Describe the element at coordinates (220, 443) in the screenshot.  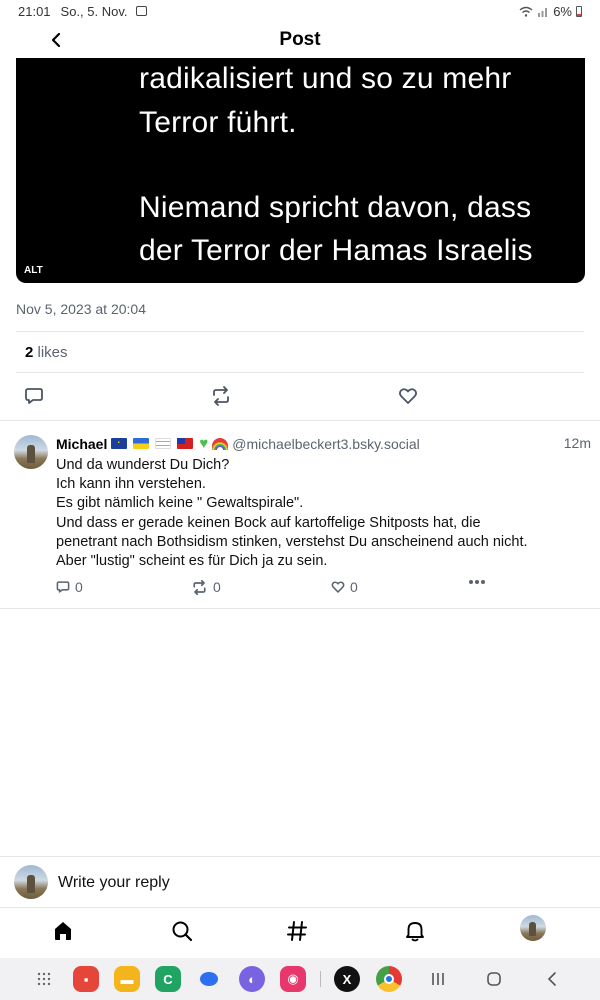
I see `rainbow-icon` at that location.